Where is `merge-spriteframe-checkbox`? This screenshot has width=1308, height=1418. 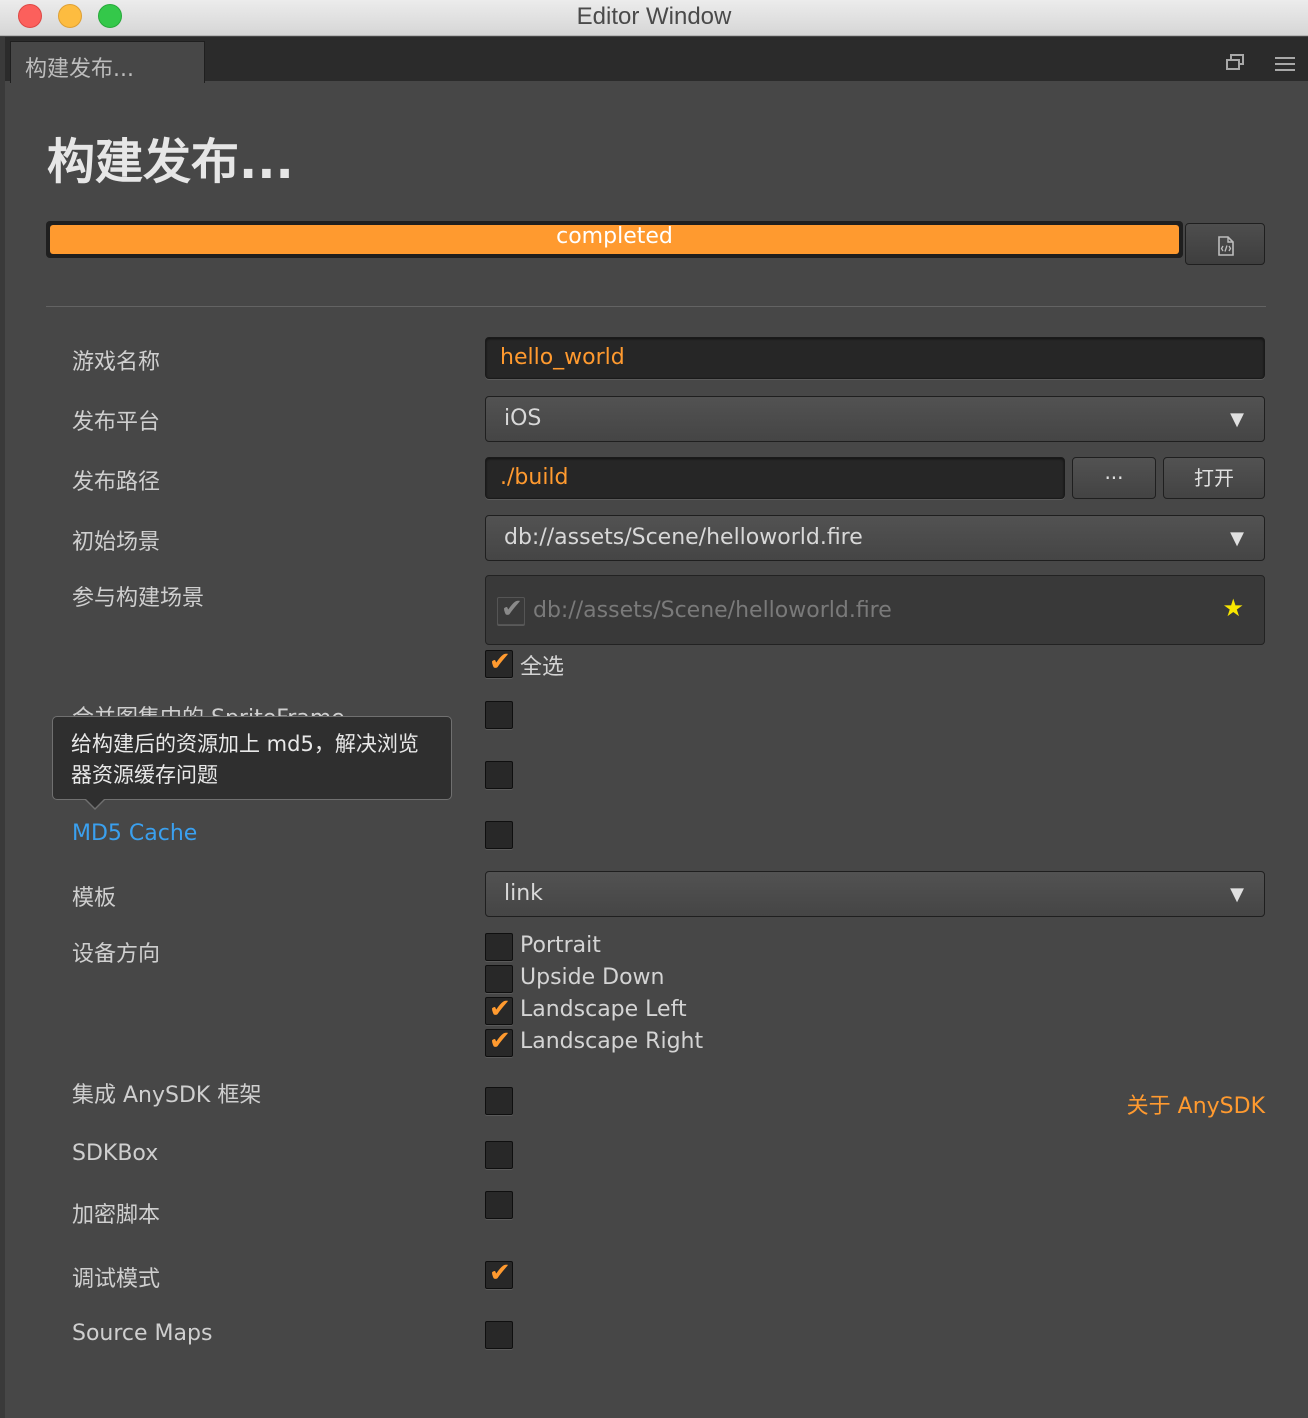 merge-spriteframe-checkbox is located at coordinates (499, 715).